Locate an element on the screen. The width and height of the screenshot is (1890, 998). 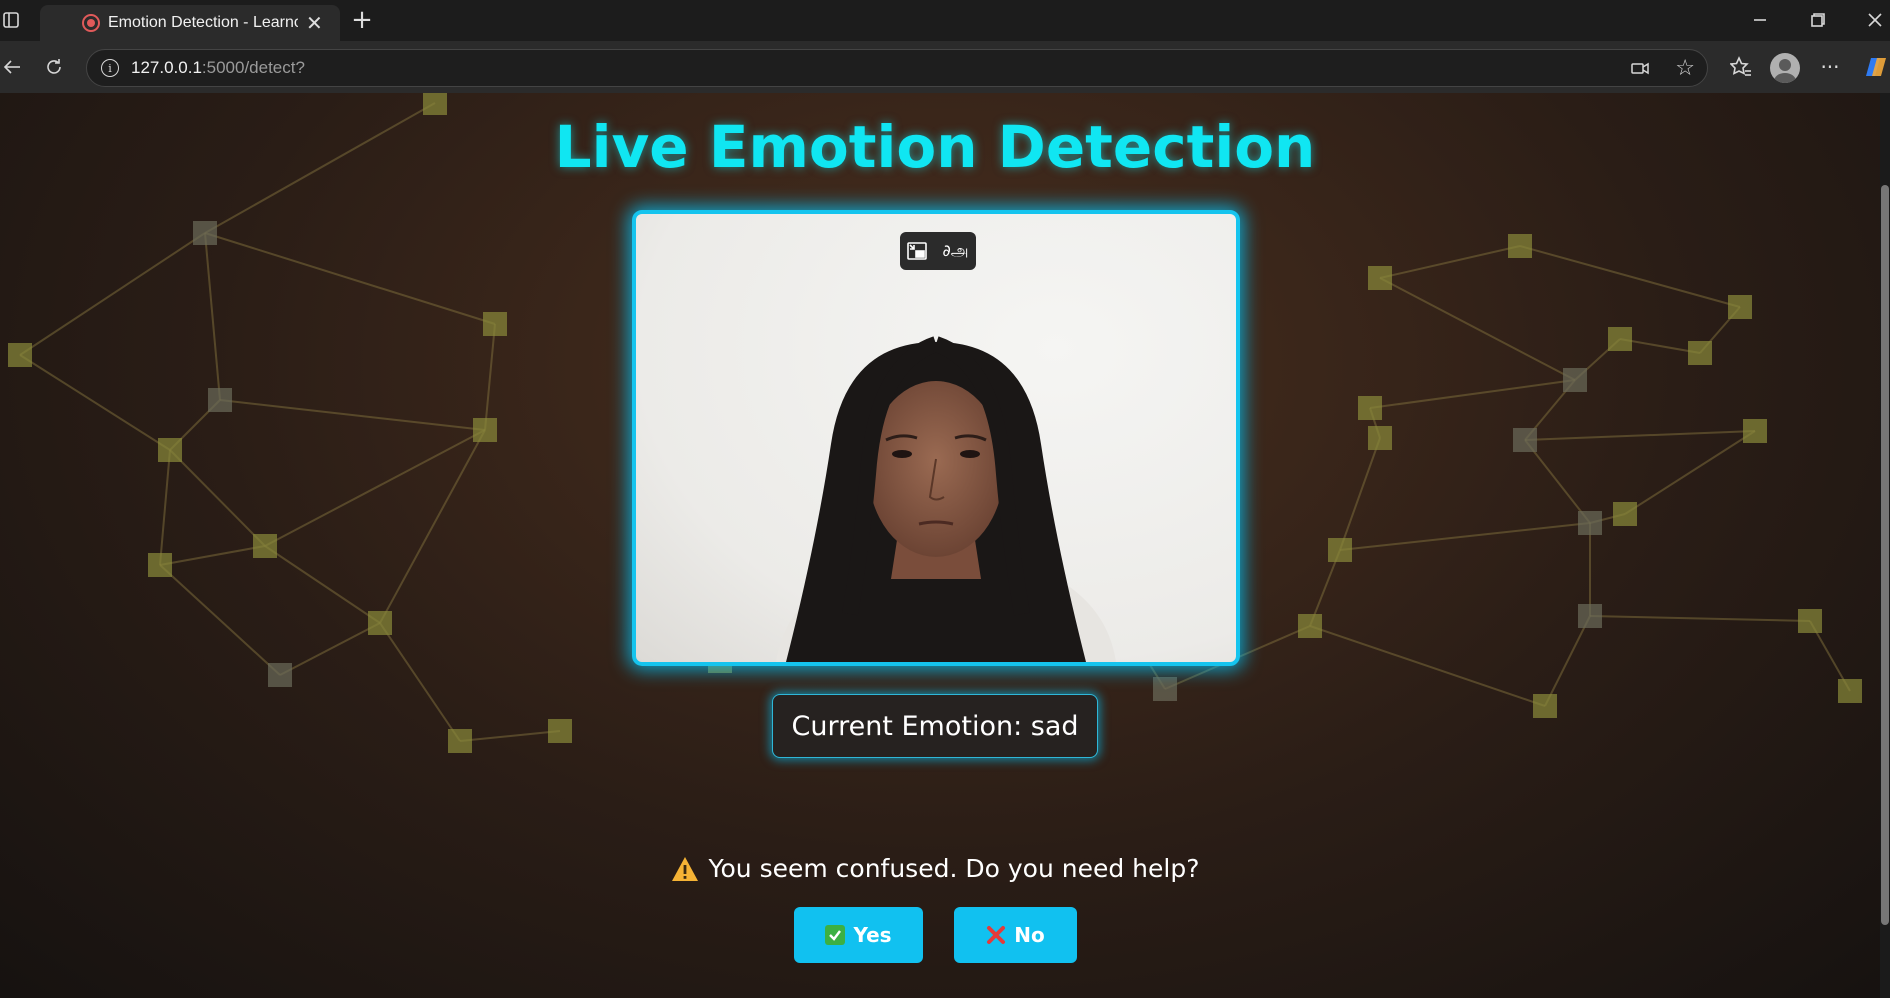
back-icon is located at coordinates (12, 67).